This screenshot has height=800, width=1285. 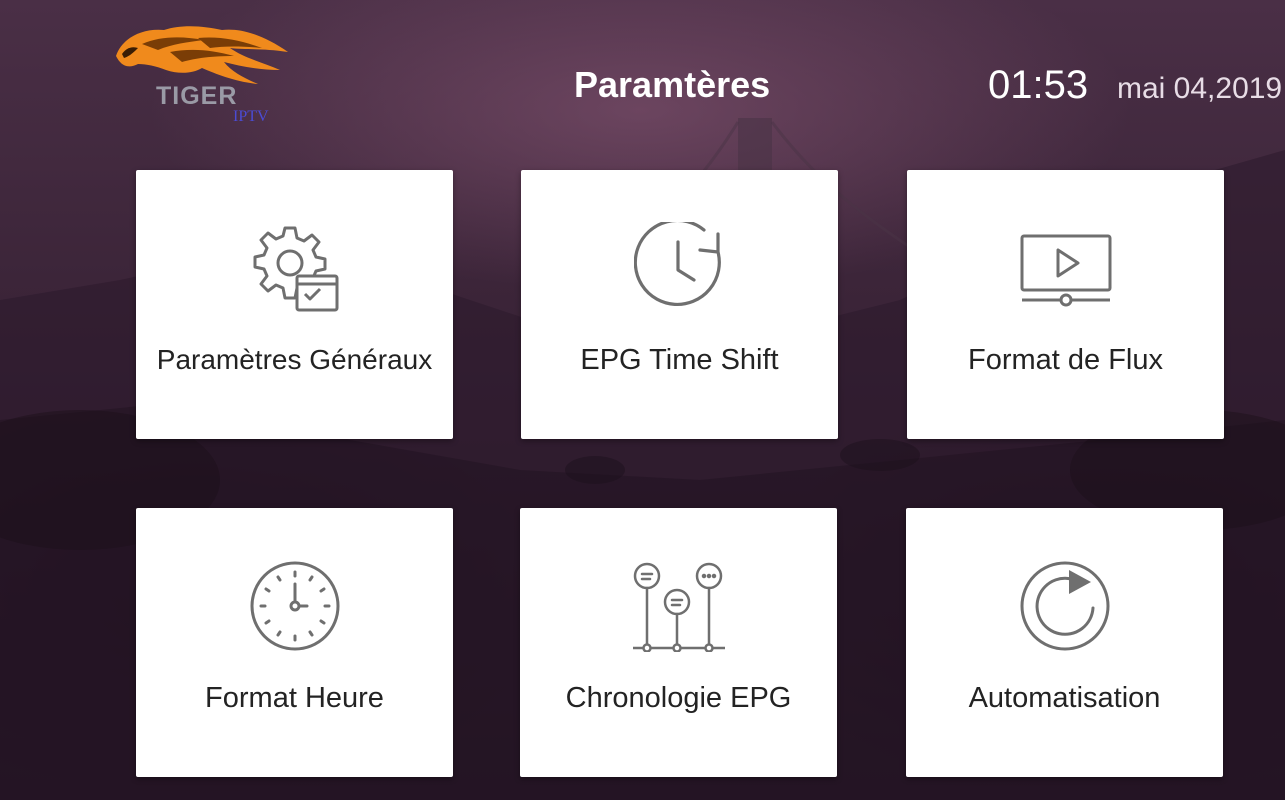 I want to click on tile-time-format: Format Heure, so click(x=294, y=642).